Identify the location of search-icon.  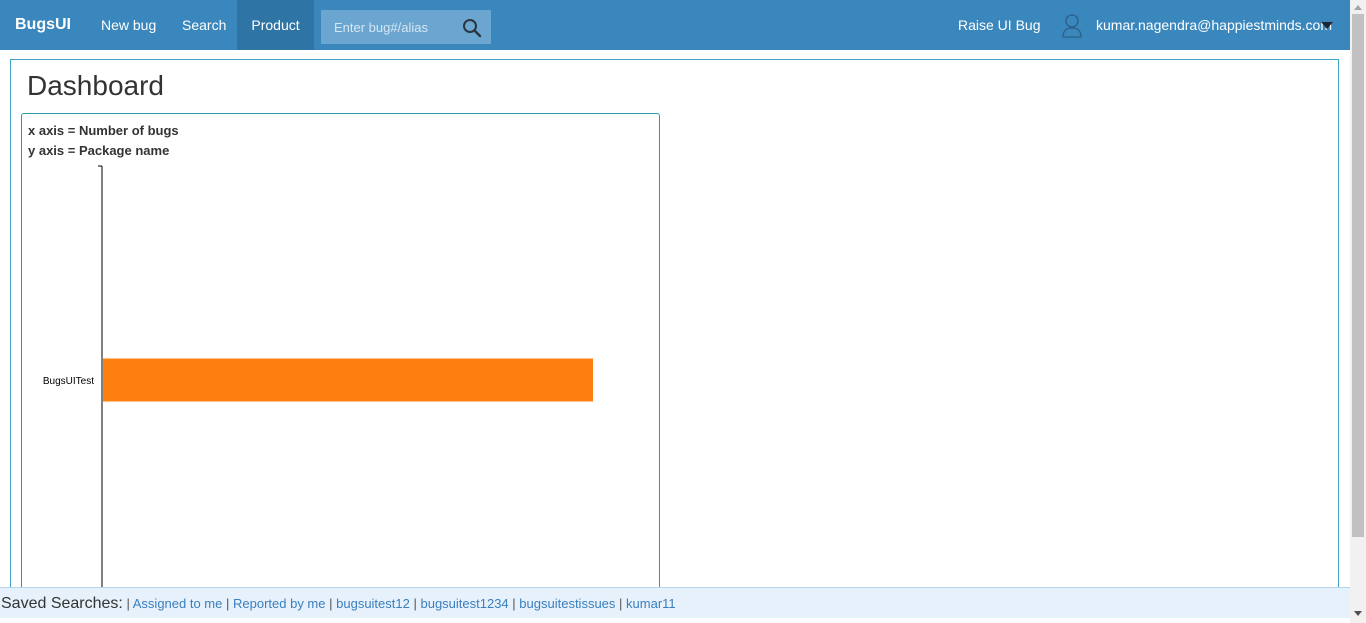
(472, 28).